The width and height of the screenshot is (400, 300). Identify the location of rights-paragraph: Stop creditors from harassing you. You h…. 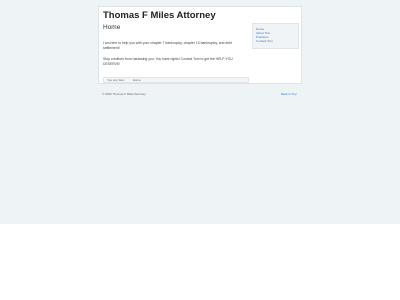
(168, 62).